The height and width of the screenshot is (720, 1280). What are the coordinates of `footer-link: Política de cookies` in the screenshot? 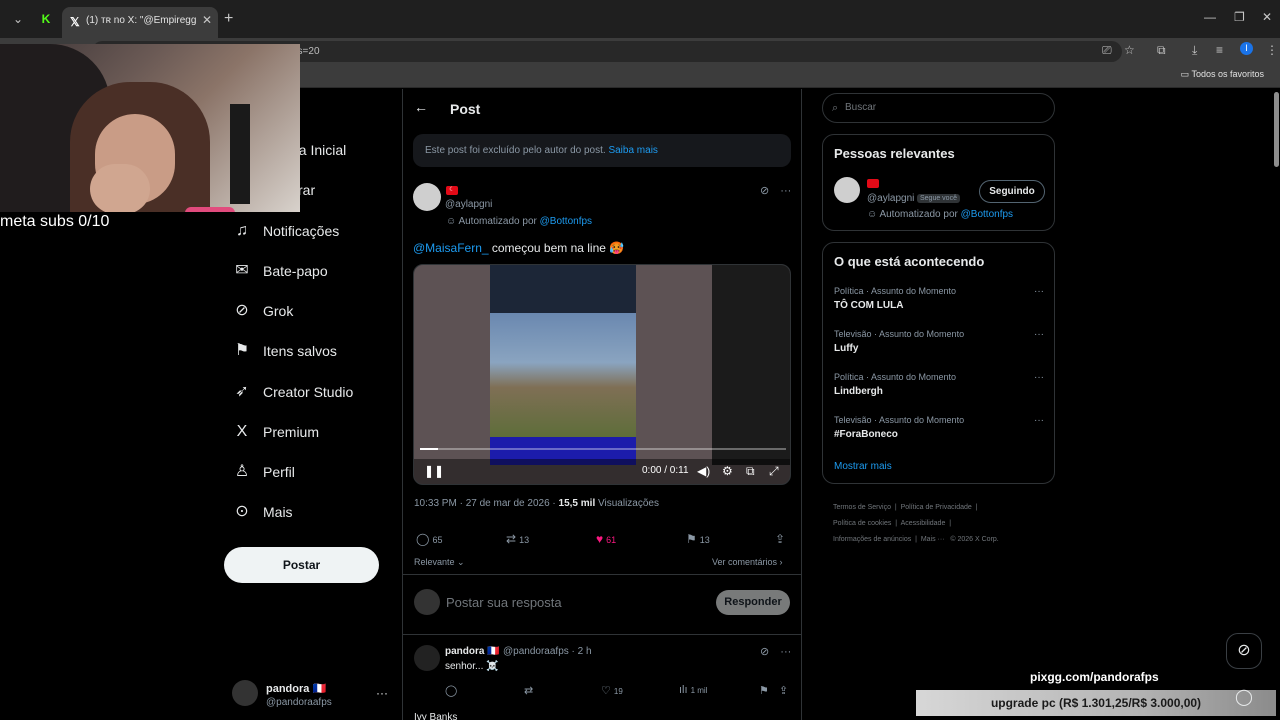 It's located at (862, 523).